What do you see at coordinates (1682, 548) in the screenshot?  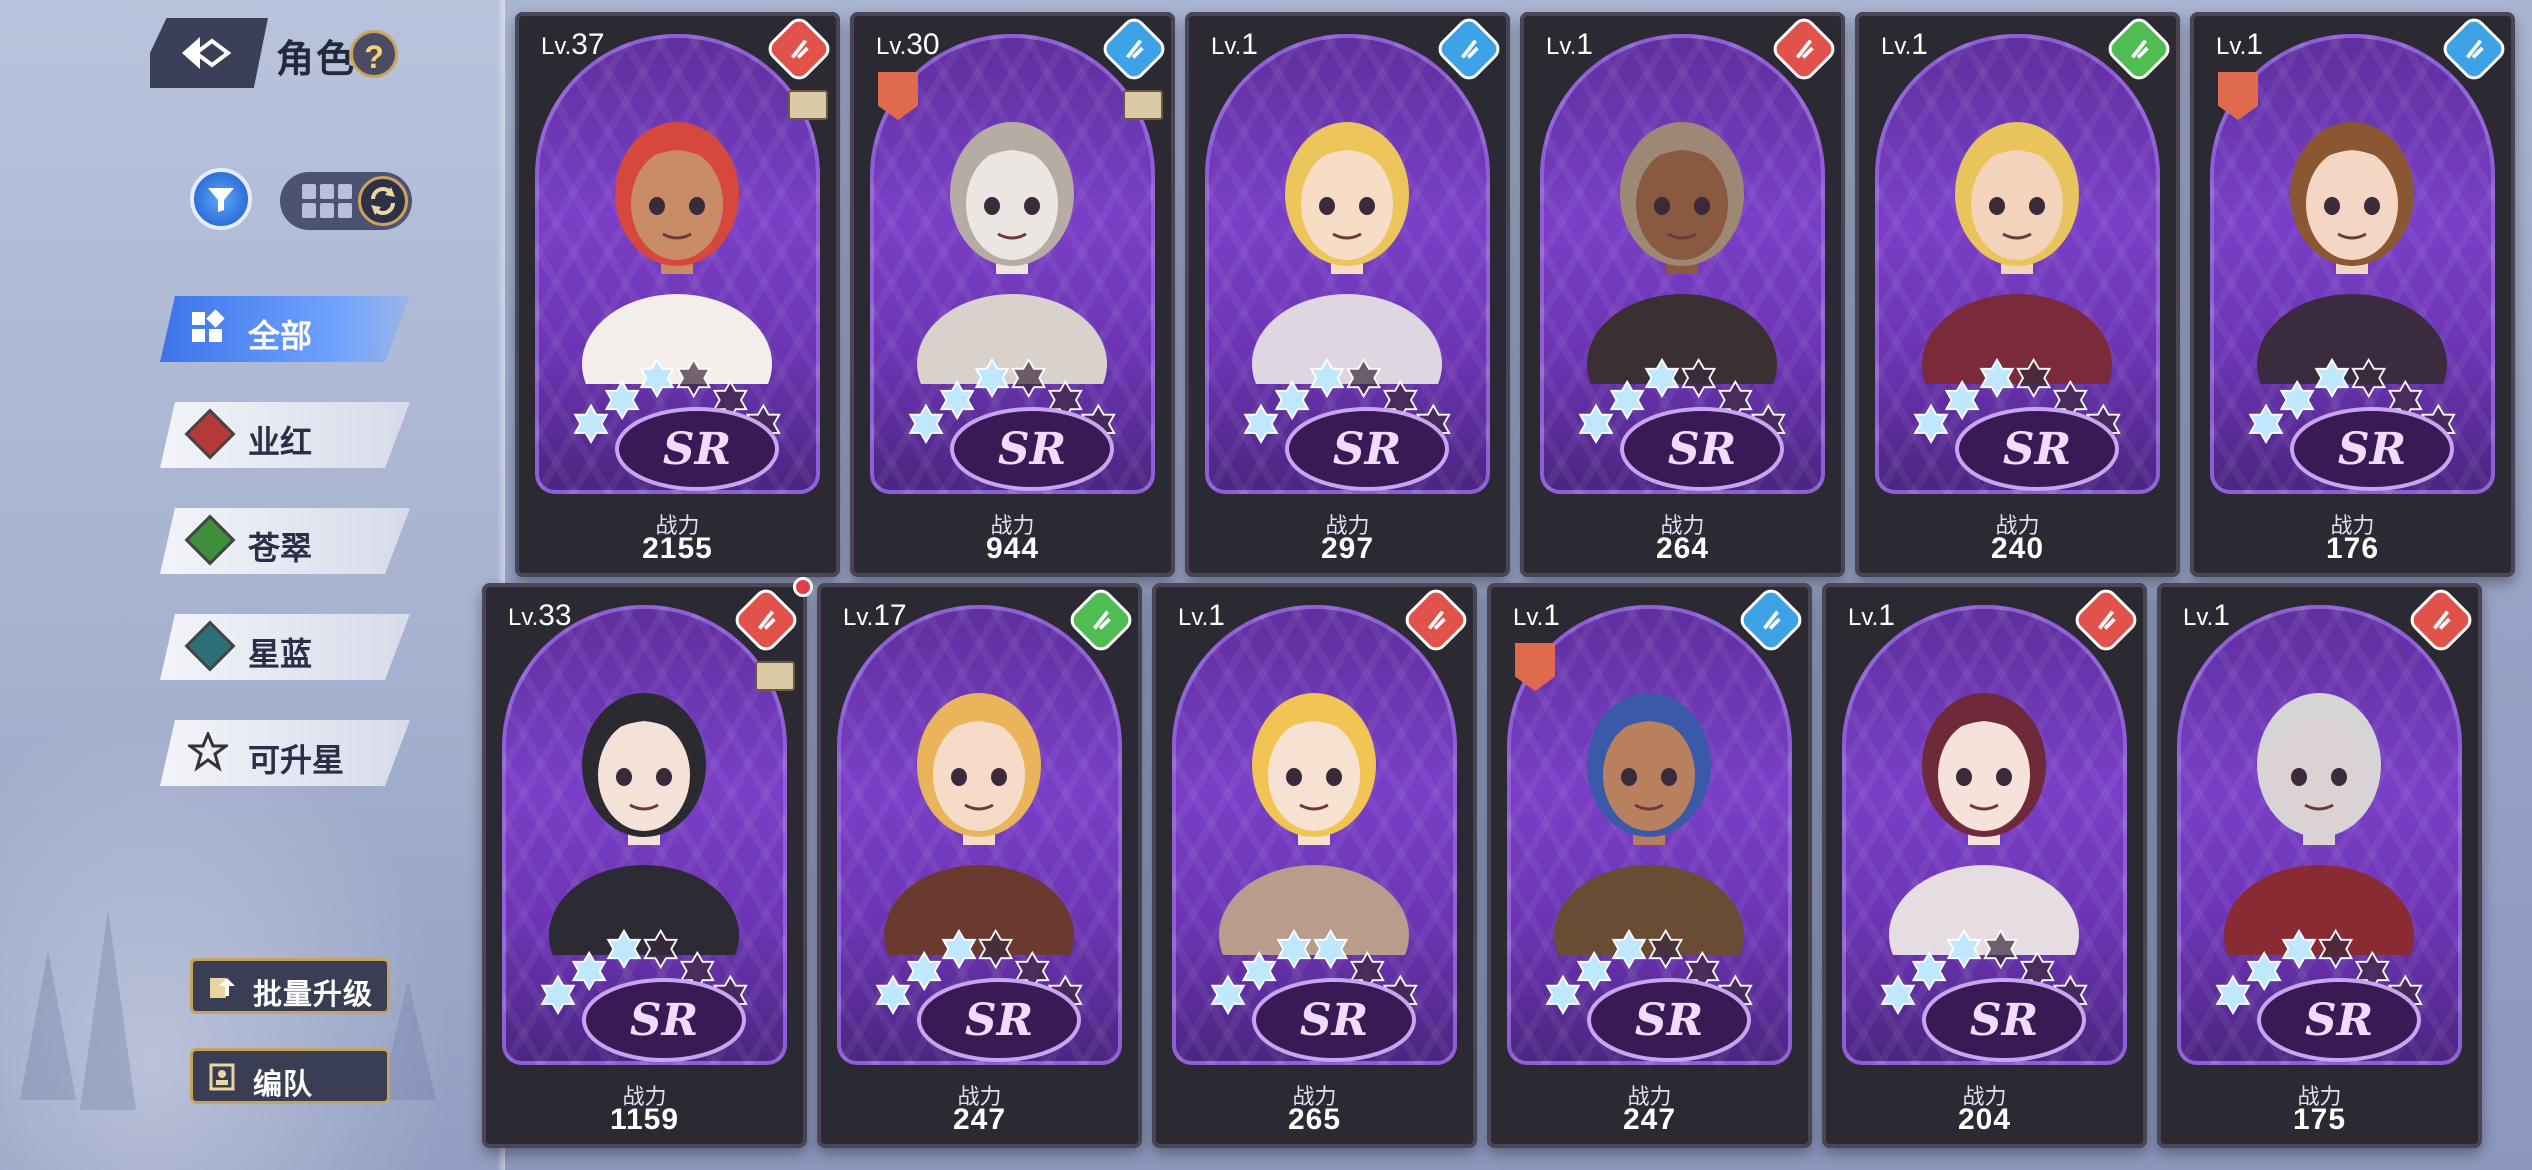 I see `power-value: 264` at bounding box center [1682, 548].